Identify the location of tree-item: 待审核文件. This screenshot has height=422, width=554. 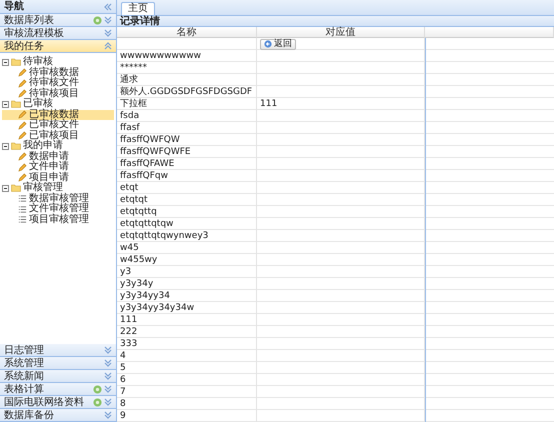
(54, 83).